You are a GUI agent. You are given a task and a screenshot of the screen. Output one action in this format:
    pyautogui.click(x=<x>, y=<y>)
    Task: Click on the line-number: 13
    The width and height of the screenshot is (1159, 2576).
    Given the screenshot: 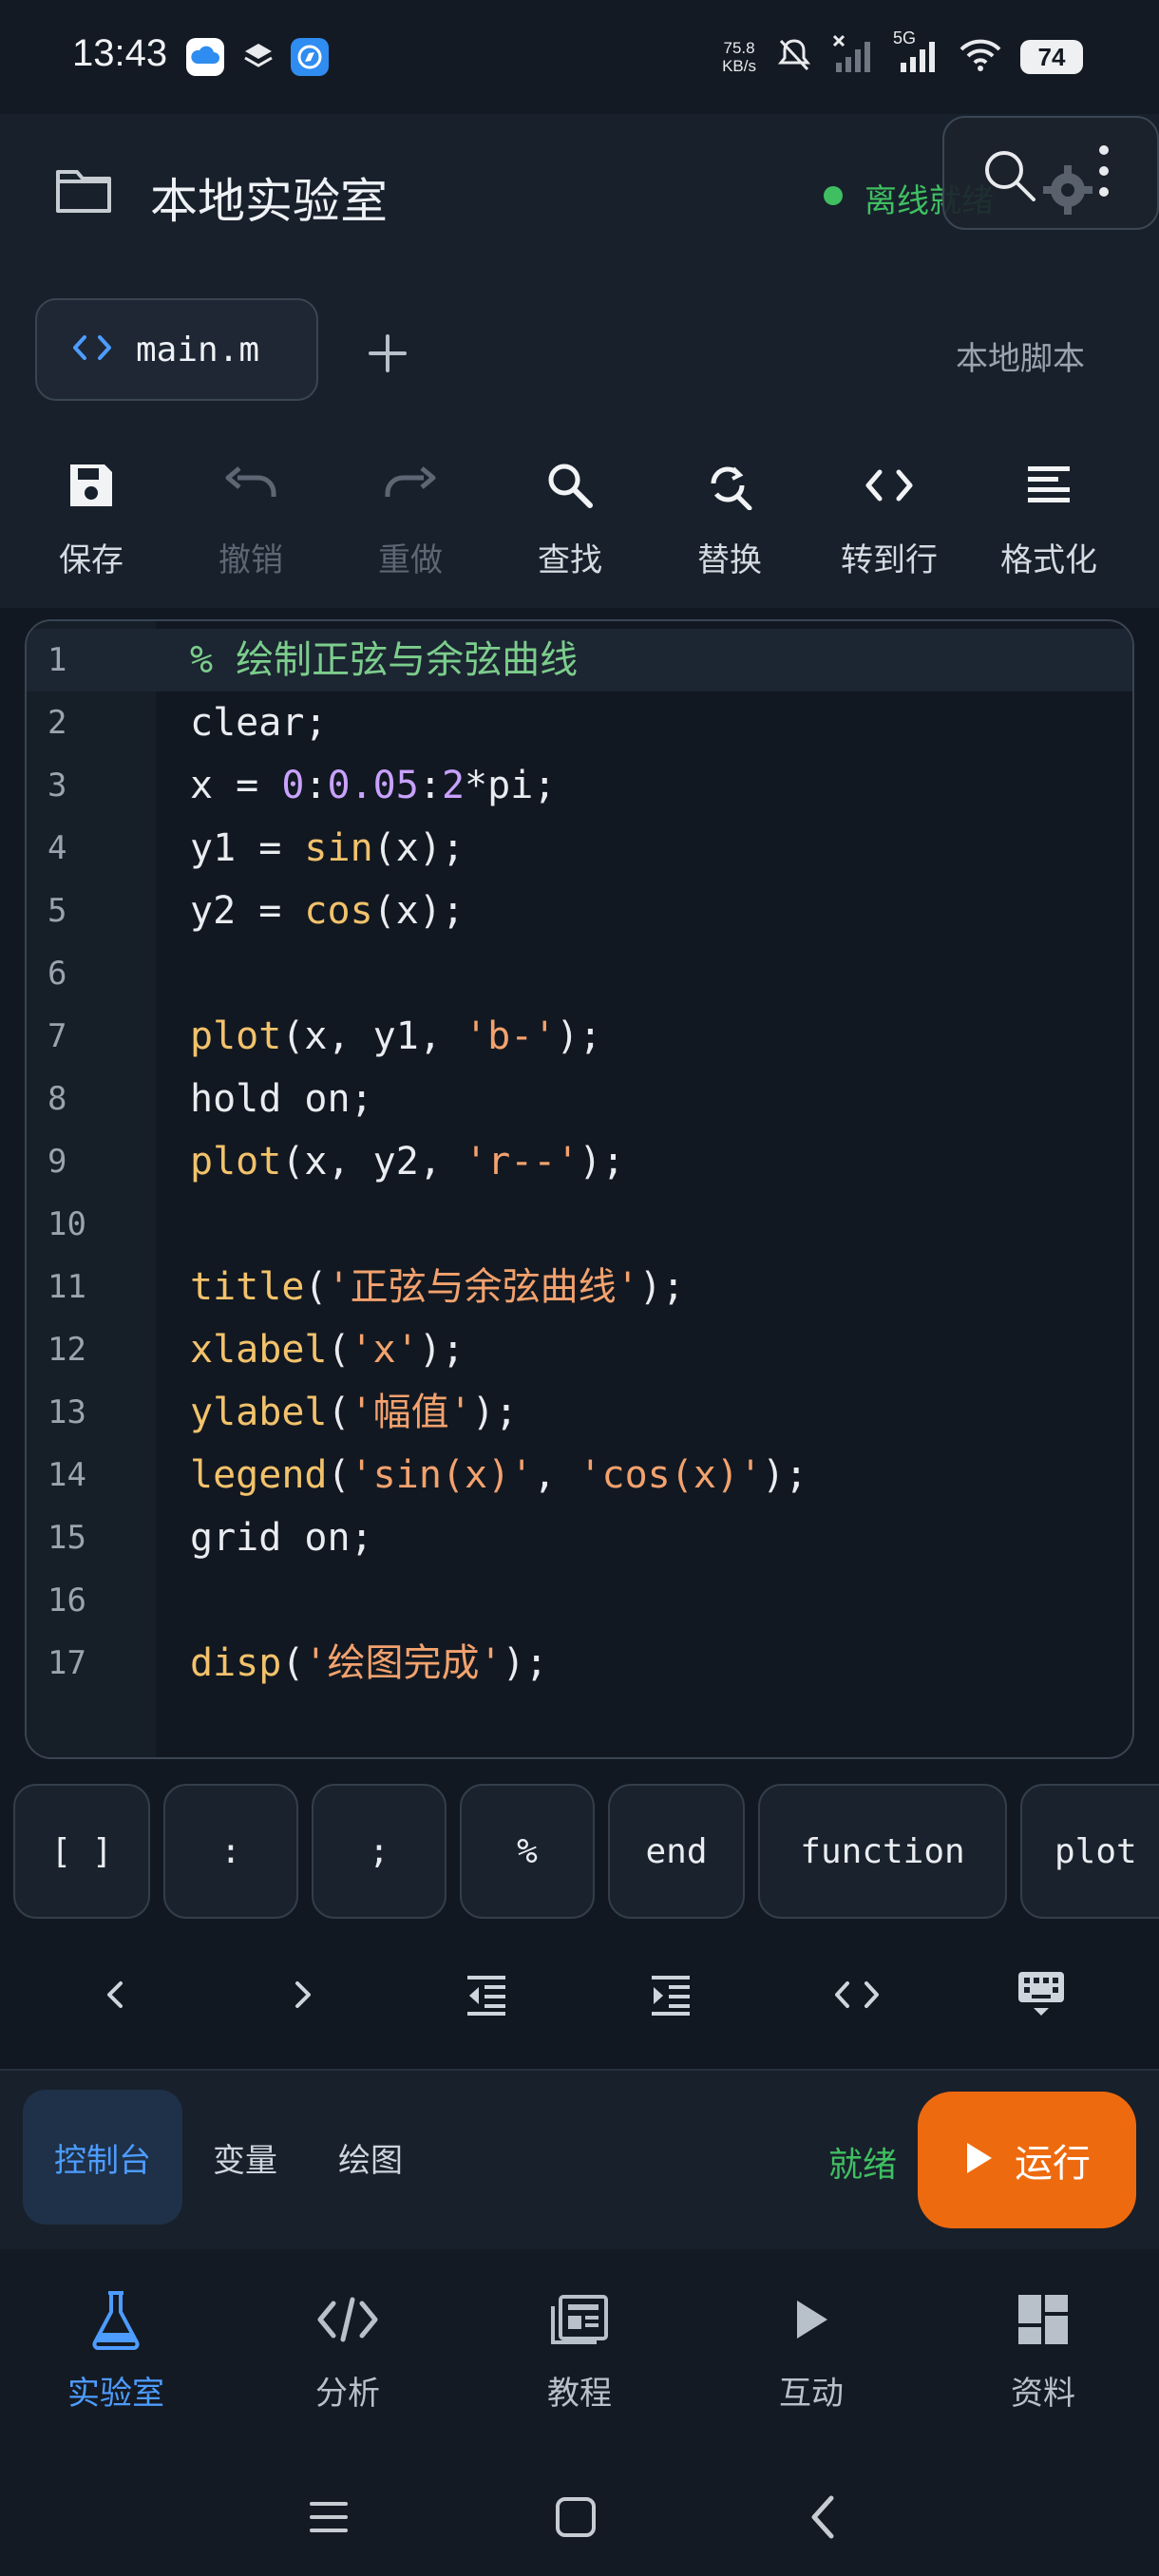 What is the action you would take?
    pyautogui.click(x=67, y=1412)
    